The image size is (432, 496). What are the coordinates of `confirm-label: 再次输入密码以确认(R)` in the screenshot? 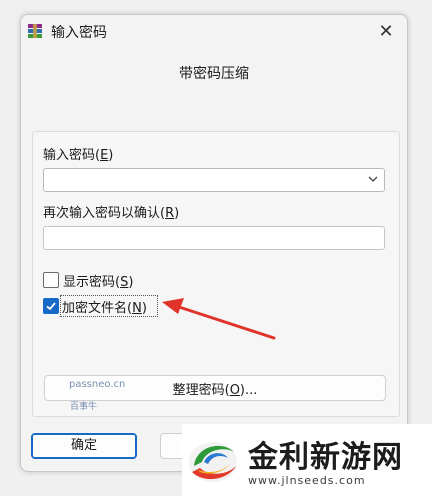 It's located at (111, 213).